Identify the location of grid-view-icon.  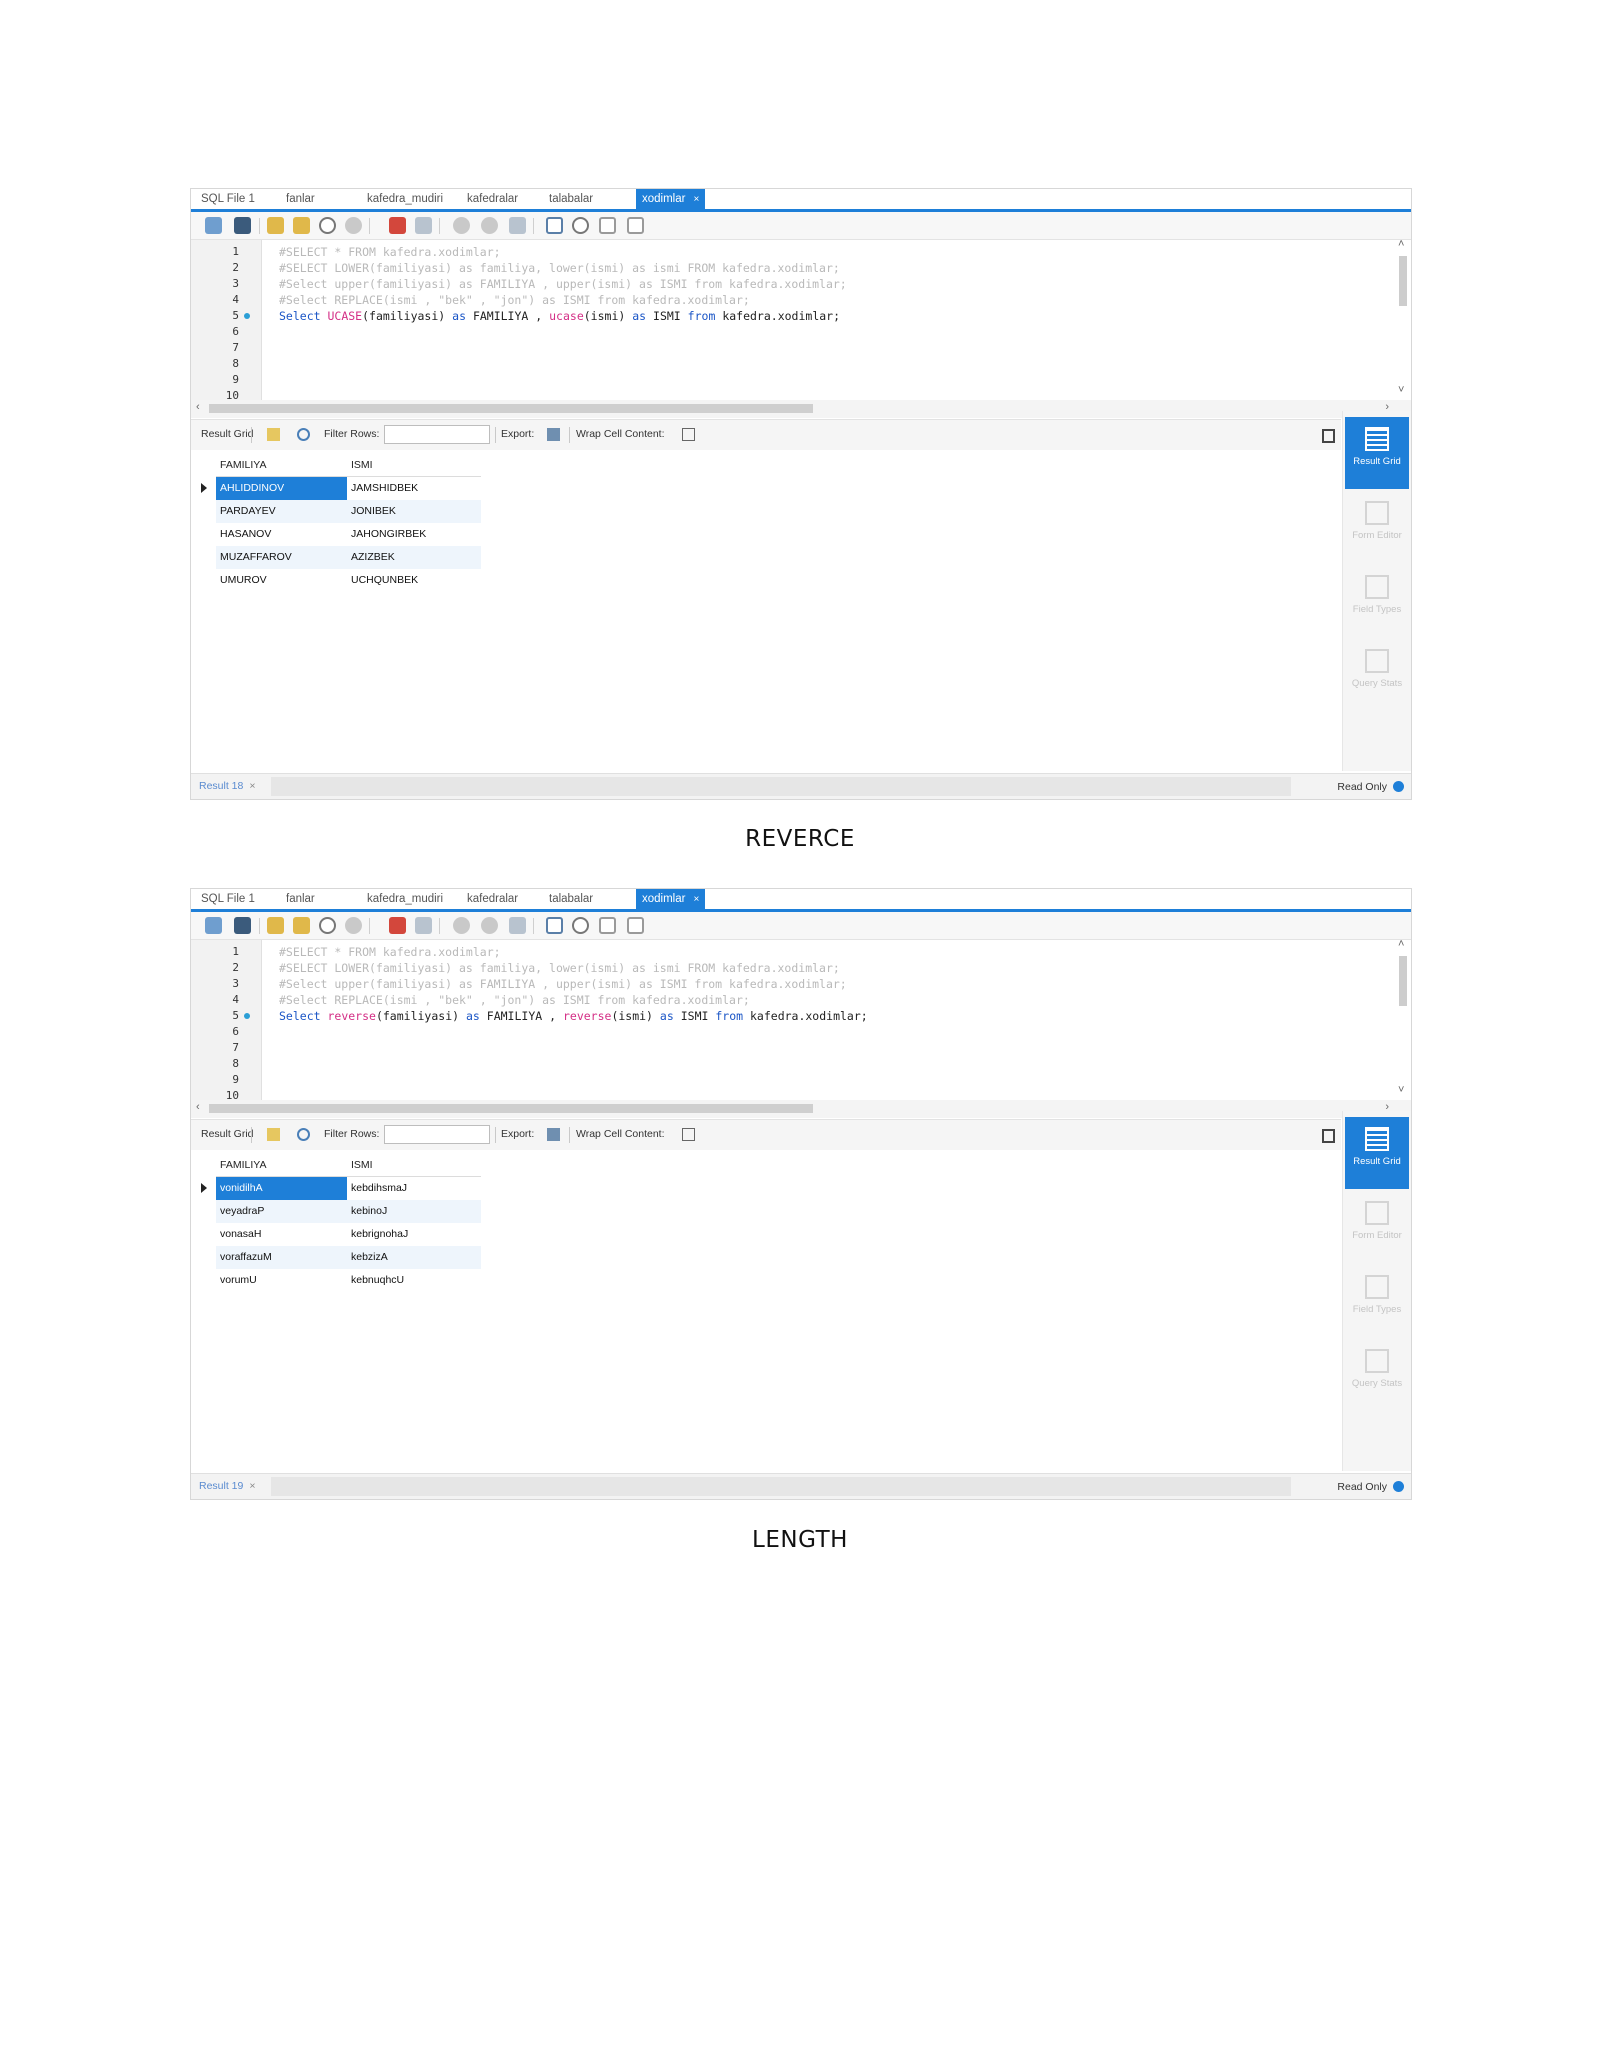
(273, 1134).